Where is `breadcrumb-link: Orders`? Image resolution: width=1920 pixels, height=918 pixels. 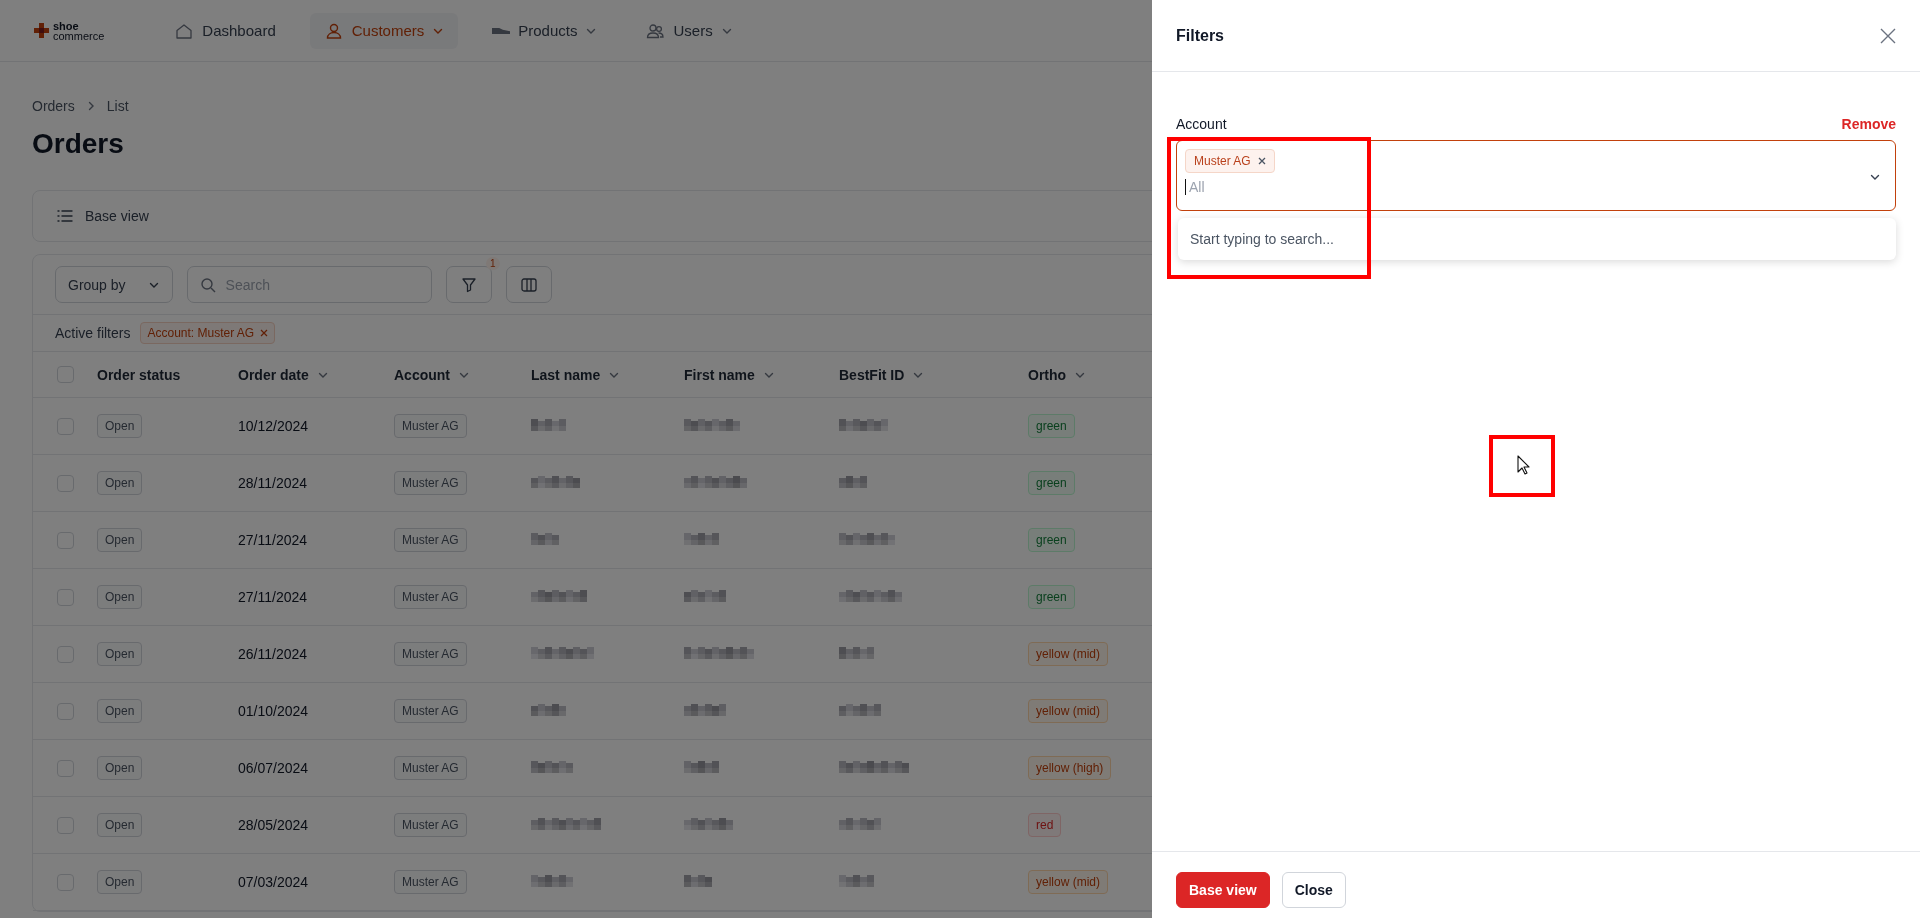 breadcrumb-link: Orders is located at coordinates (53, 106).